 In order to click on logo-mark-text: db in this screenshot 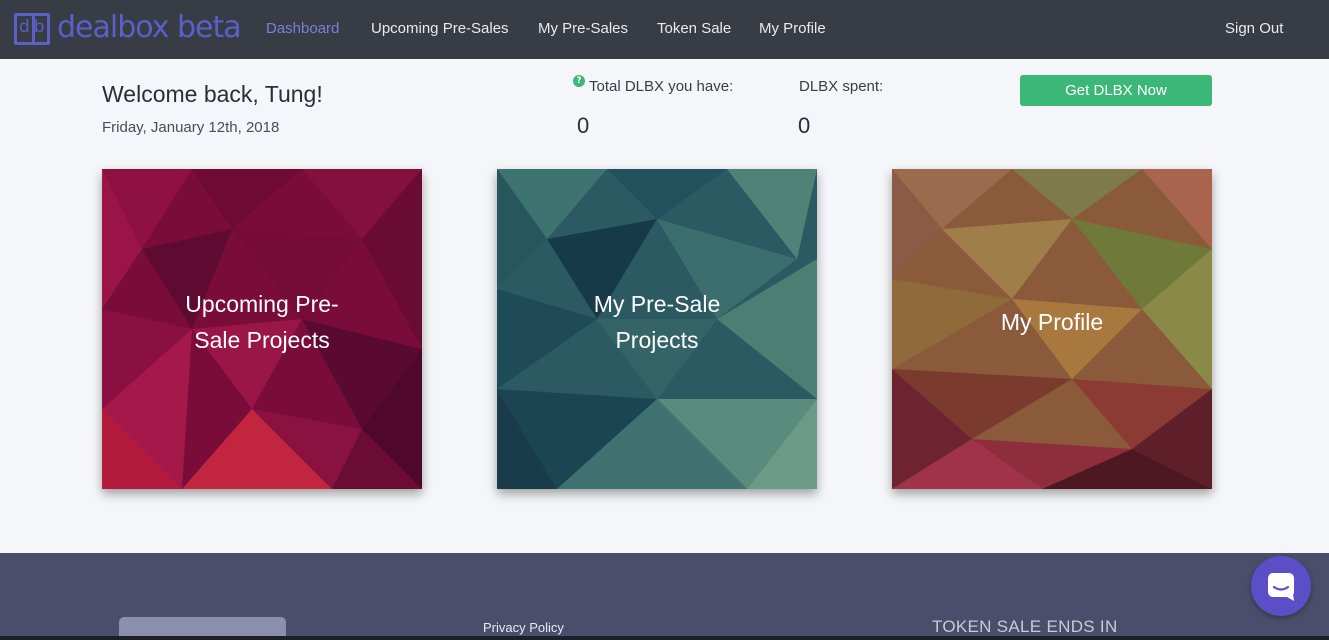, I will do `click(34, 27)`.